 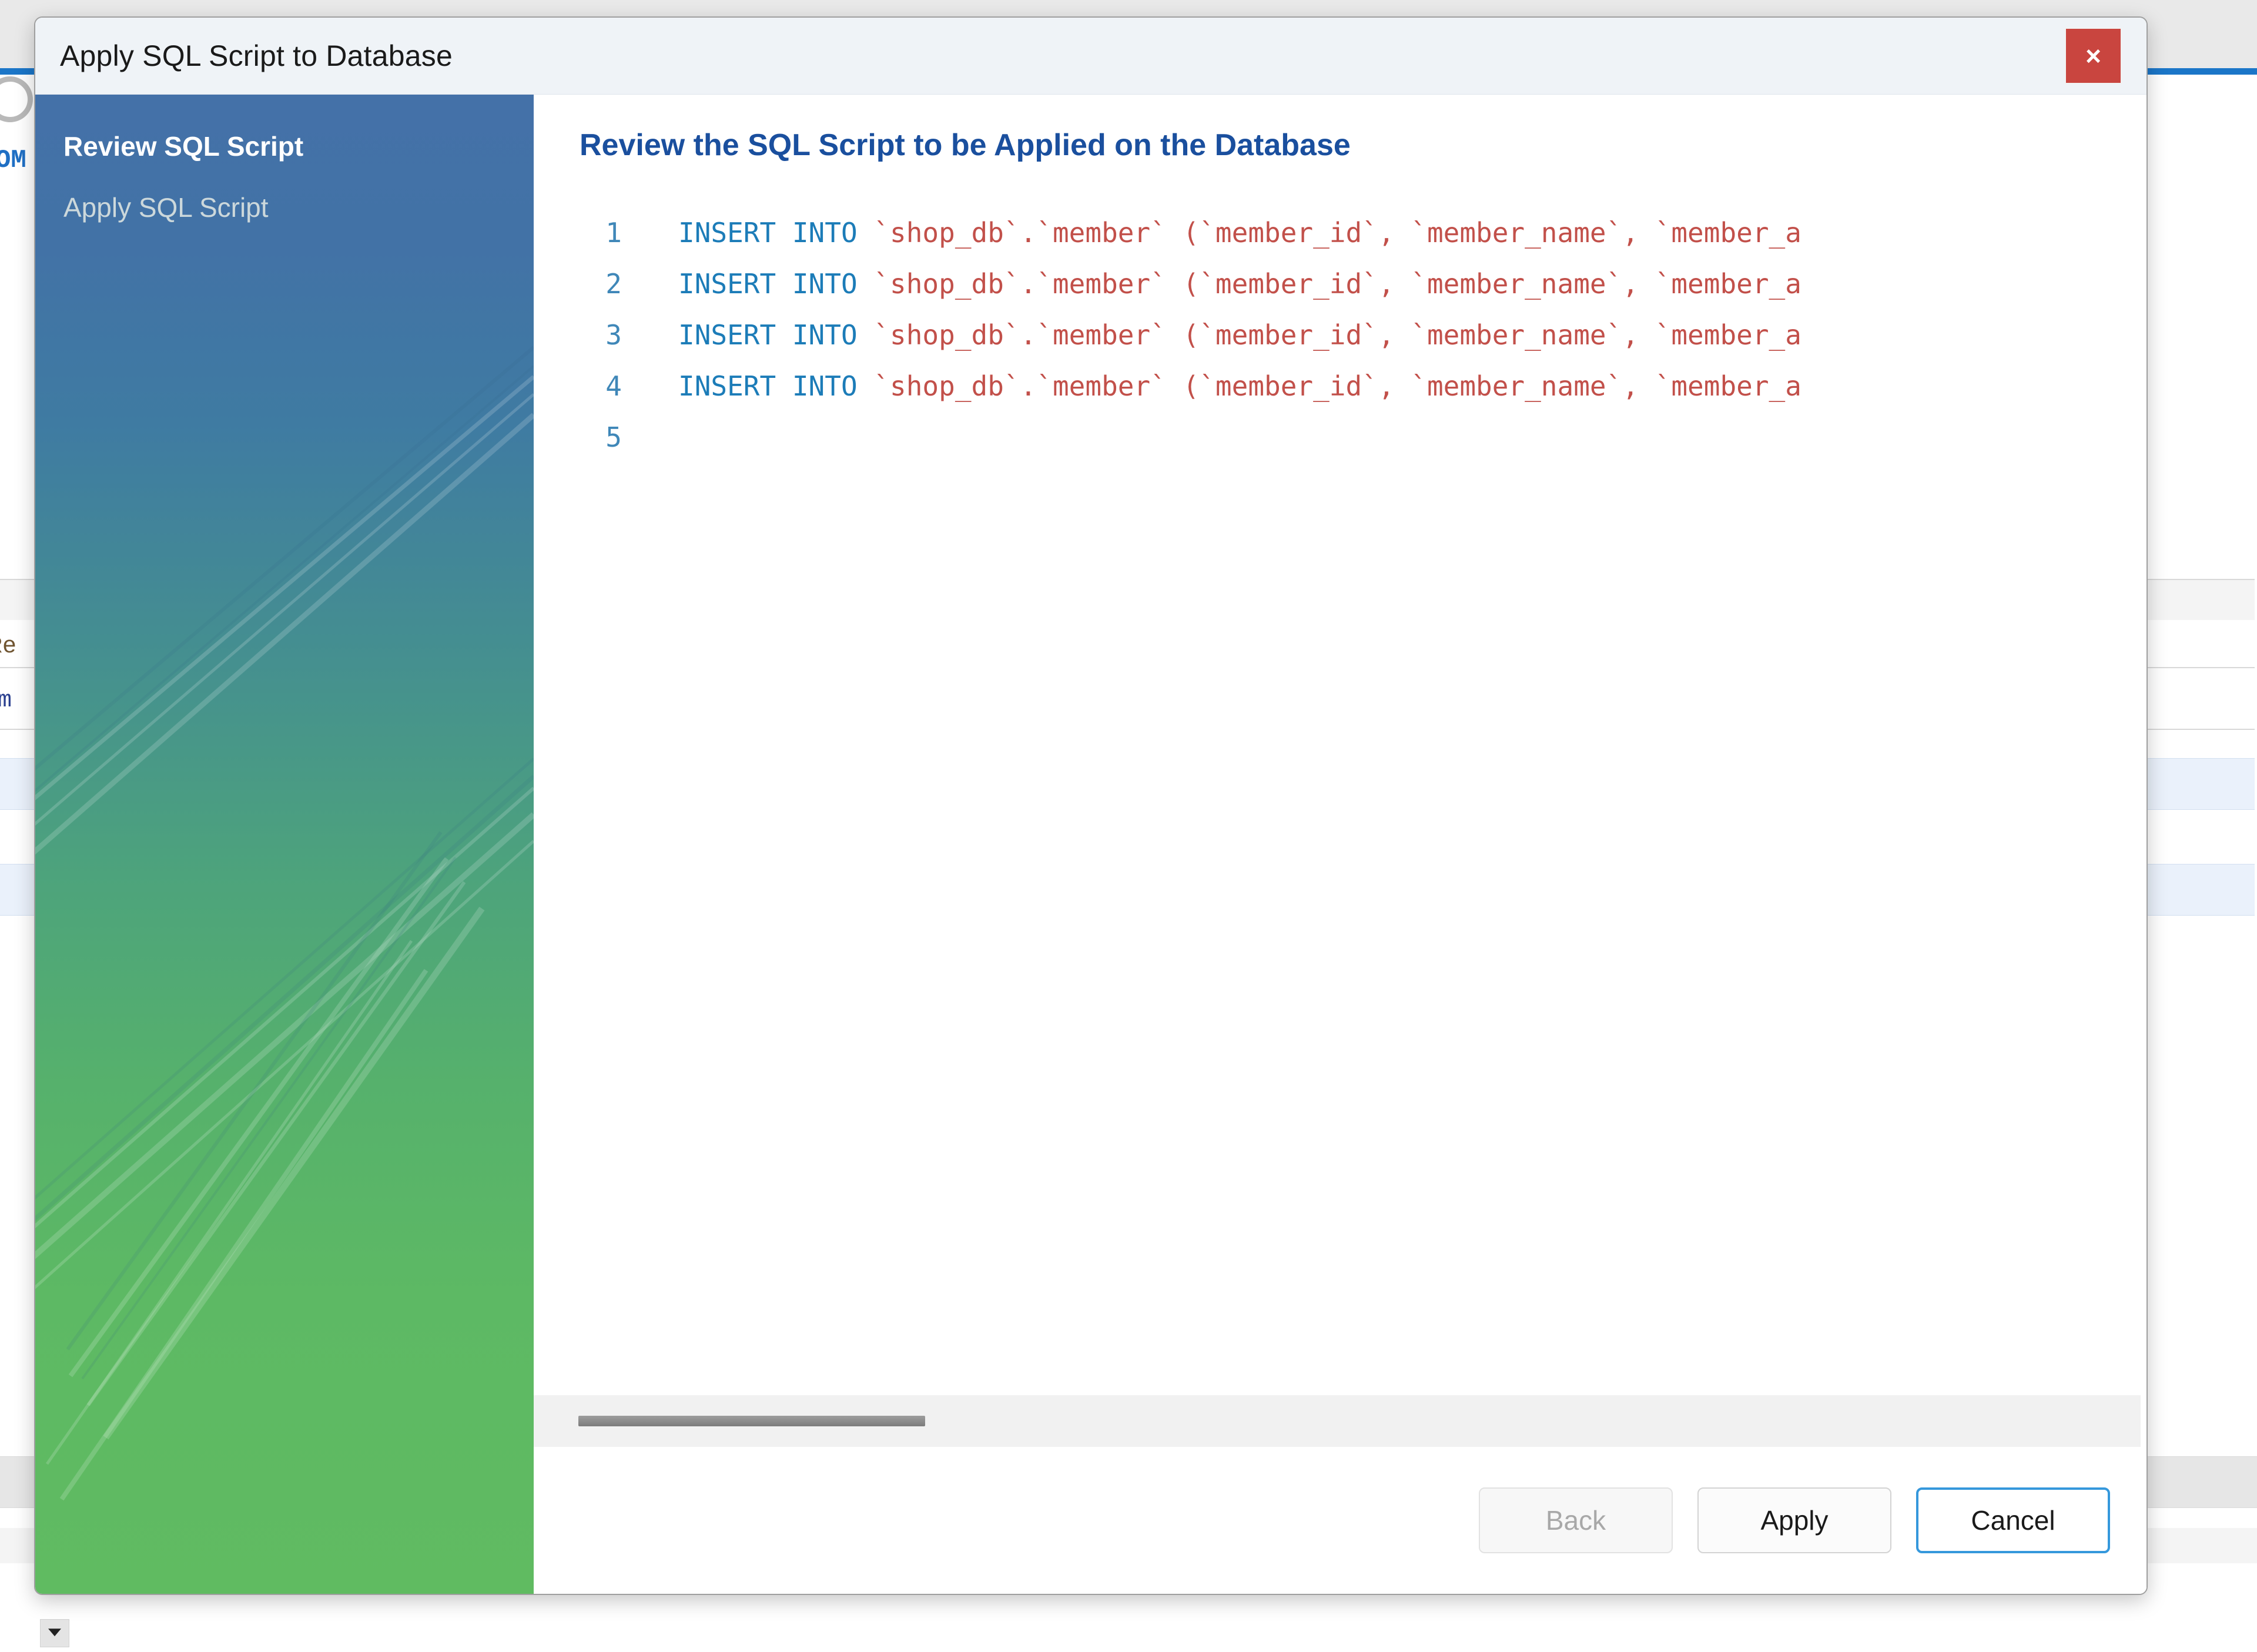 What do you see at coordinates (613, 335) in the screenshot?
I see `line-number: 3` at bounding box center [613, 335].